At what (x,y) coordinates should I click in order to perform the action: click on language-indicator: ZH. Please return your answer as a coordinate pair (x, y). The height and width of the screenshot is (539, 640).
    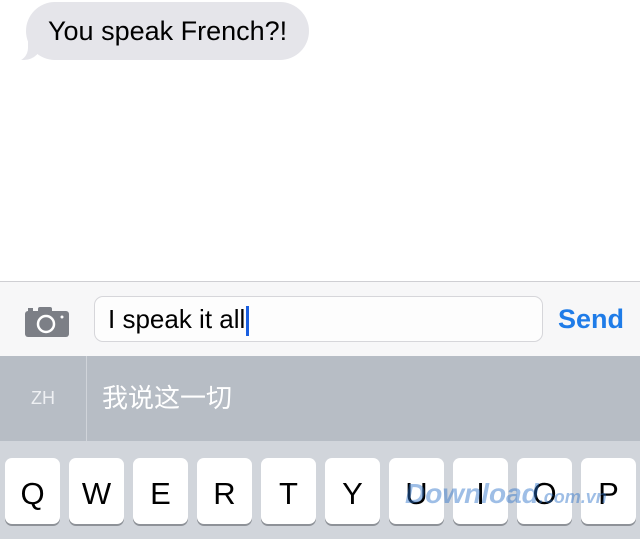
    Looking at the image, I should click on (43, 398).